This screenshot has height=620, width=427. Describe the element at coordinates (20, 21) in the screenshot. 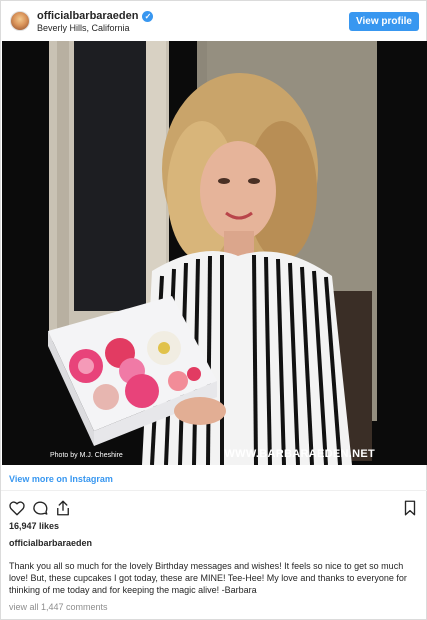

I see `avatar` at that location.